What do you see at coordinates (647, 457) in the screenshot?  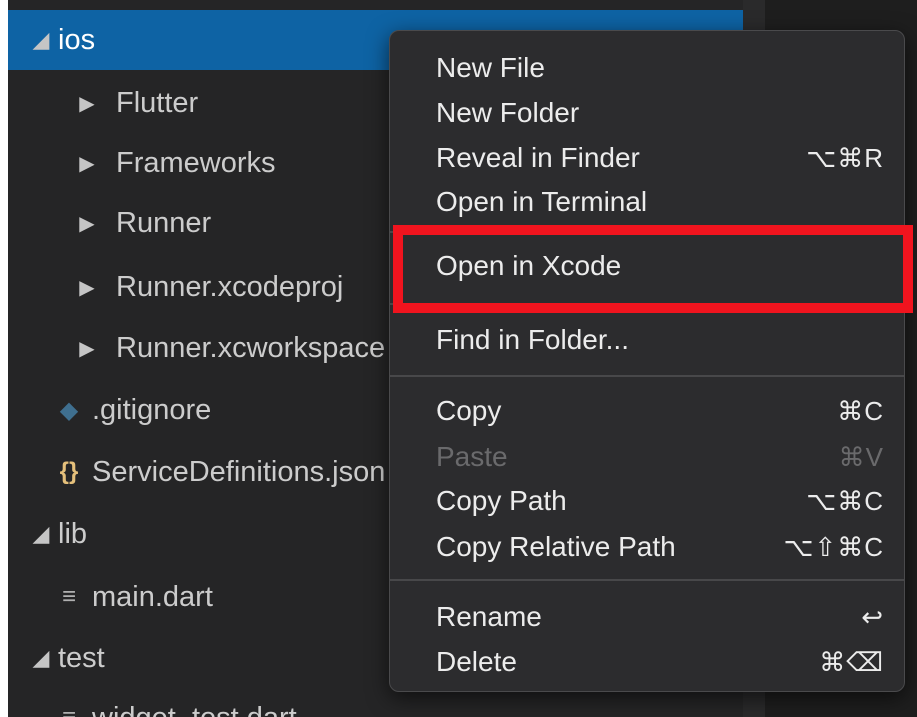 I see `menu-item-paste: Paste ⌘V` at bounding box center [647, 457].